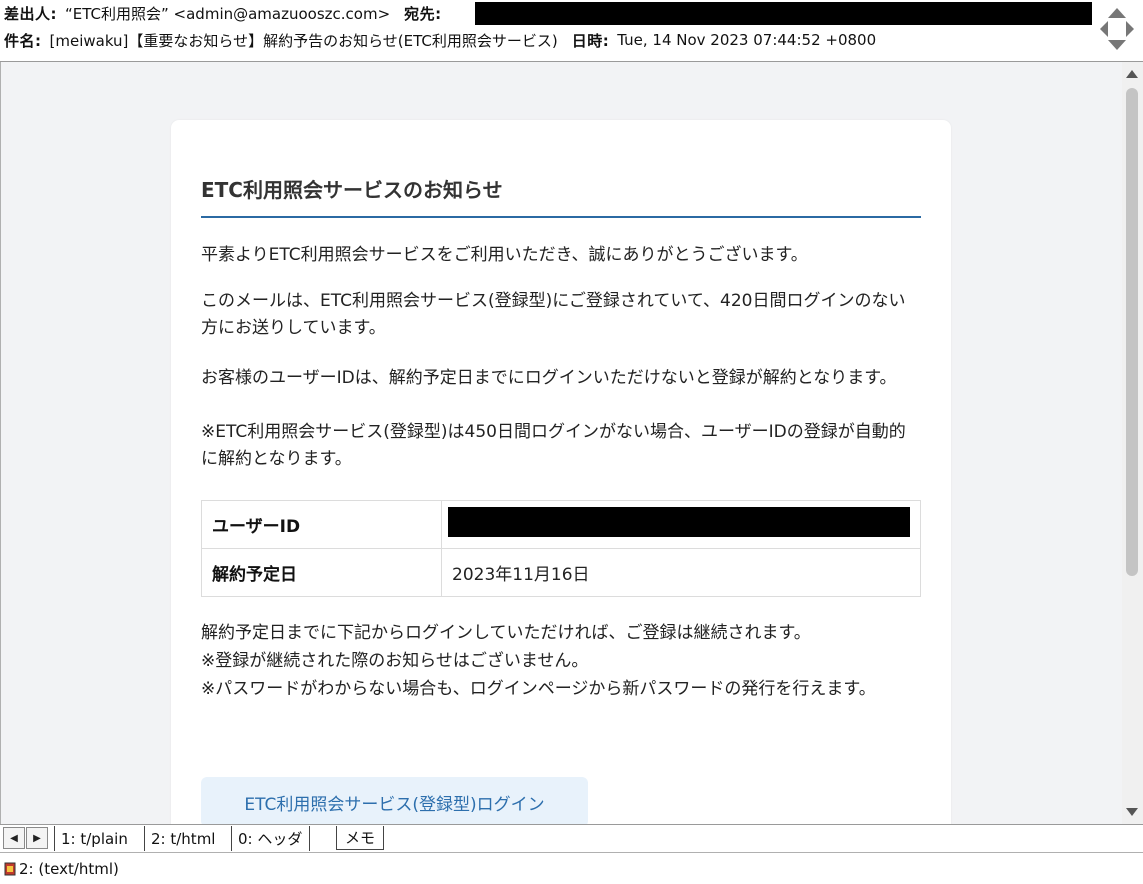 The height and width of the screenshot is (884, 1143). I want to click on memo-button: メモ, so click(360, 838).